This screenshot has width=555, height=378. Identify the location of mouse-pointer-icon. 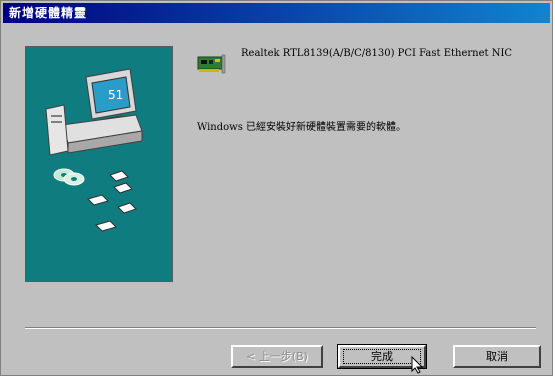
(417, 365).